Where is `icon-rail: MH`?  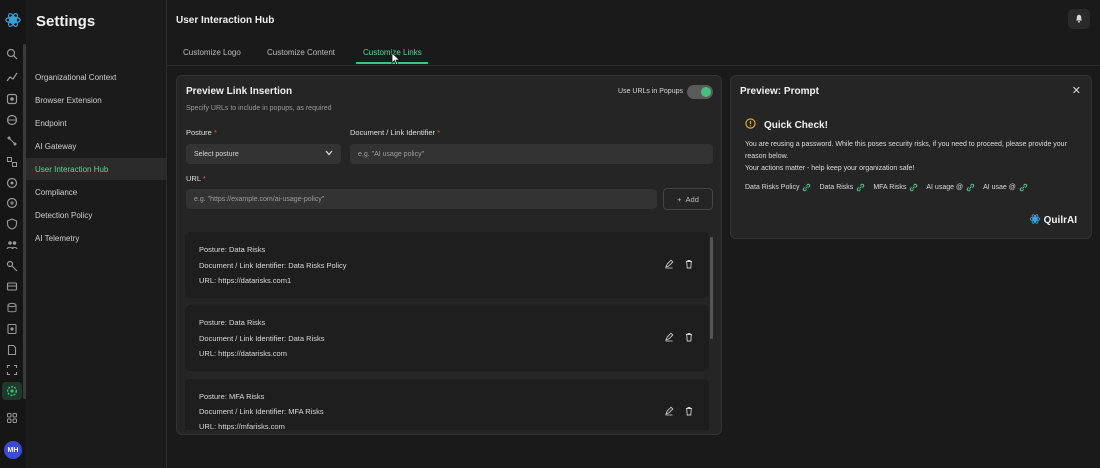 icon-rail: MH is located at coordinates (13, 234).